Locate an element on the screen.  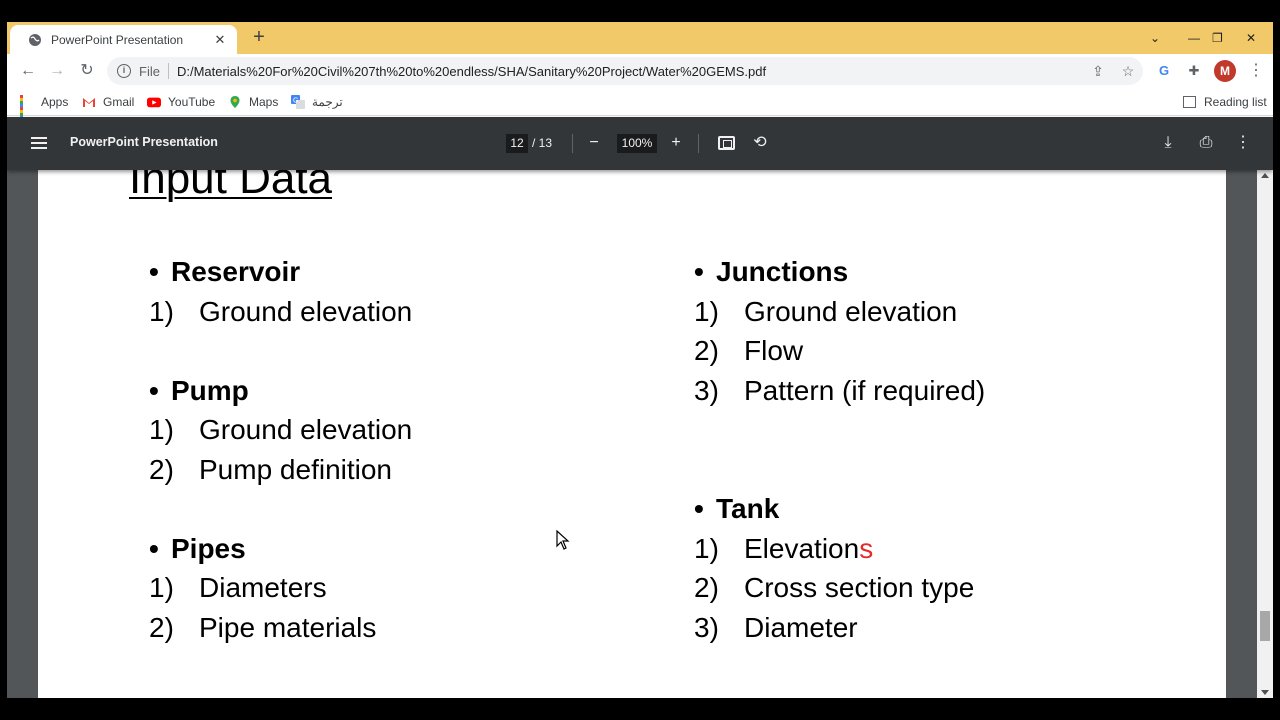
list-item: 2) Pump definition is located at coordinates (271, 469).